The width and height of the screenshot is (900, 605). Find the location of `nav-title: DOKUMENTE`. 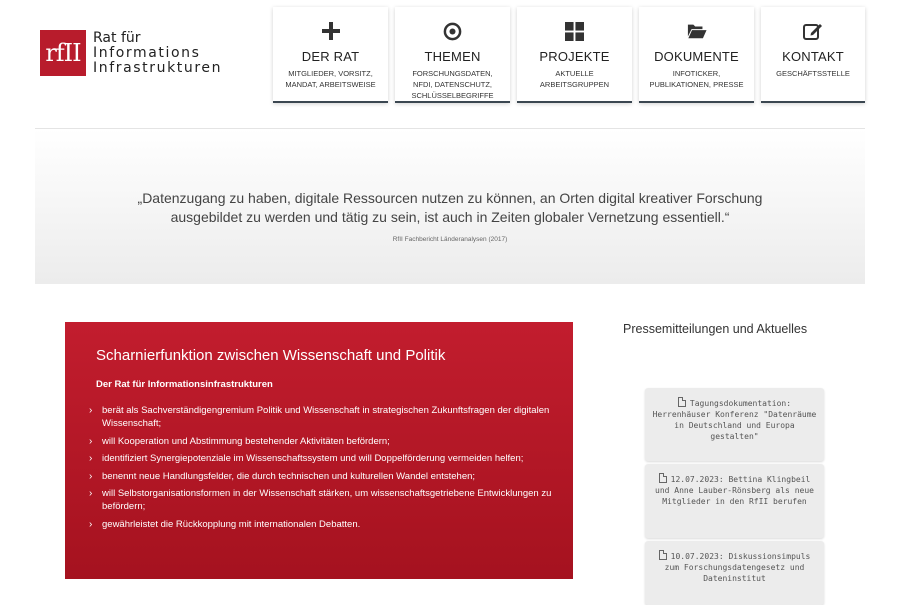

nav-title: DOKUMENTE is located at coordinates (696, 56).